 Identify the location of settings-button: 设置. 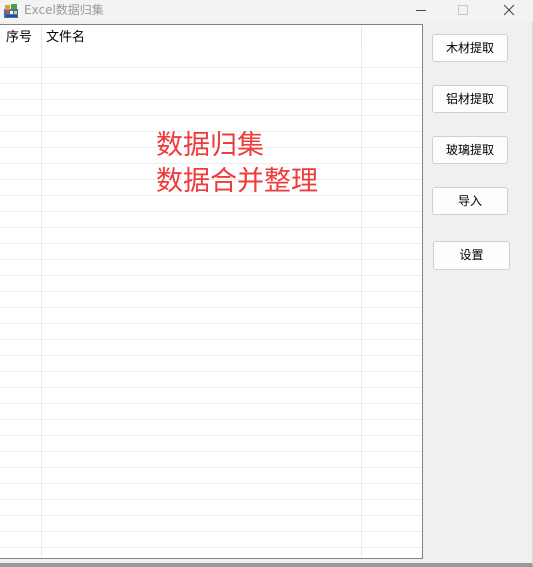
(471, 255).